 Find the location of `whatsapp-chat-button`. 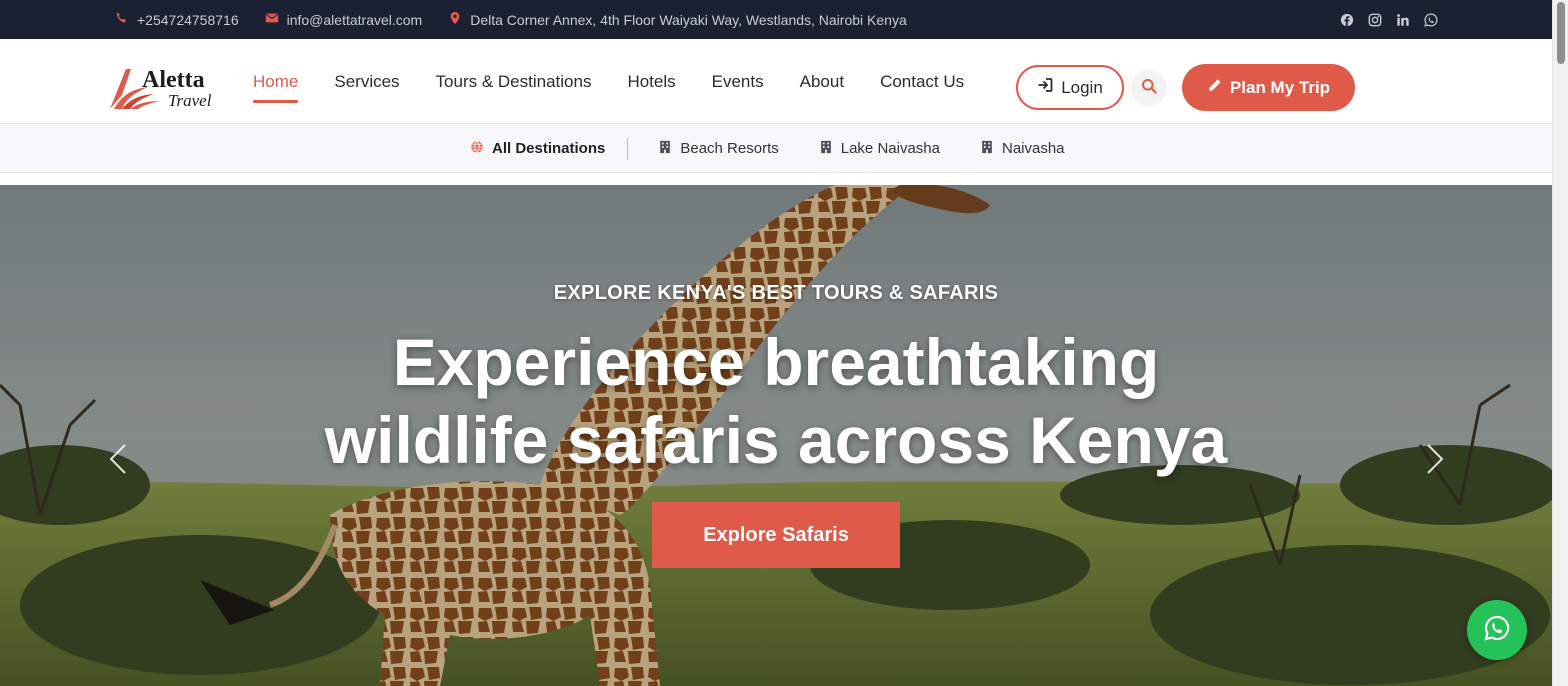

whatsapp-chat-button is located at coordinates (1497, 630).